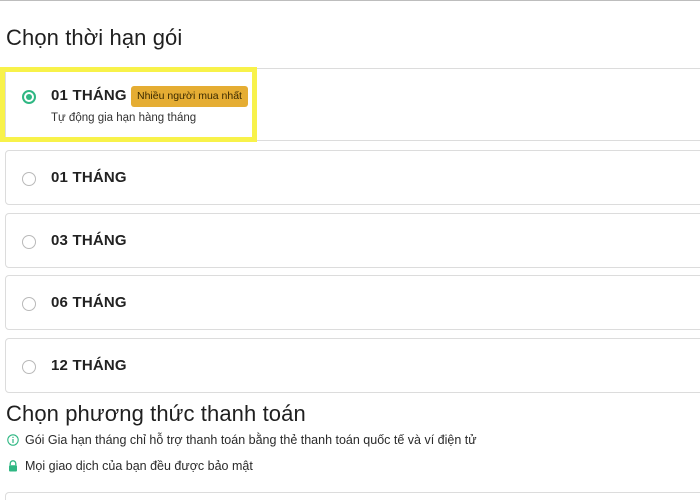  Describe the element at coordinates (352, 496) in the screenshot. I see `payment-method-card` at that location.